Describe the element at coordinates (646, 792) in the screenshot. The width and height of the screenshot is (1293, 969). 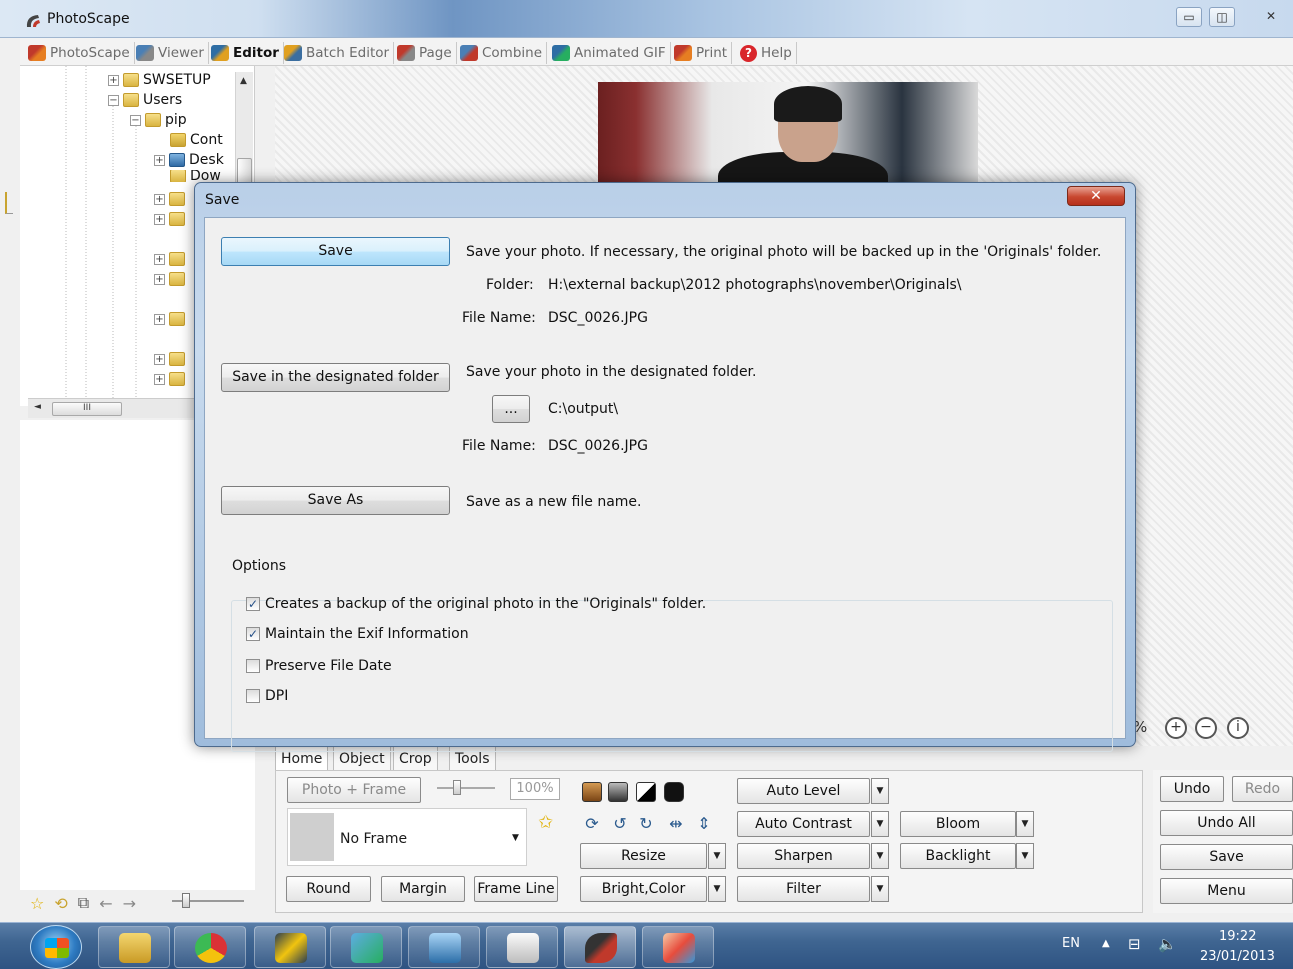
I see `black-white-filter-icon` at that location.